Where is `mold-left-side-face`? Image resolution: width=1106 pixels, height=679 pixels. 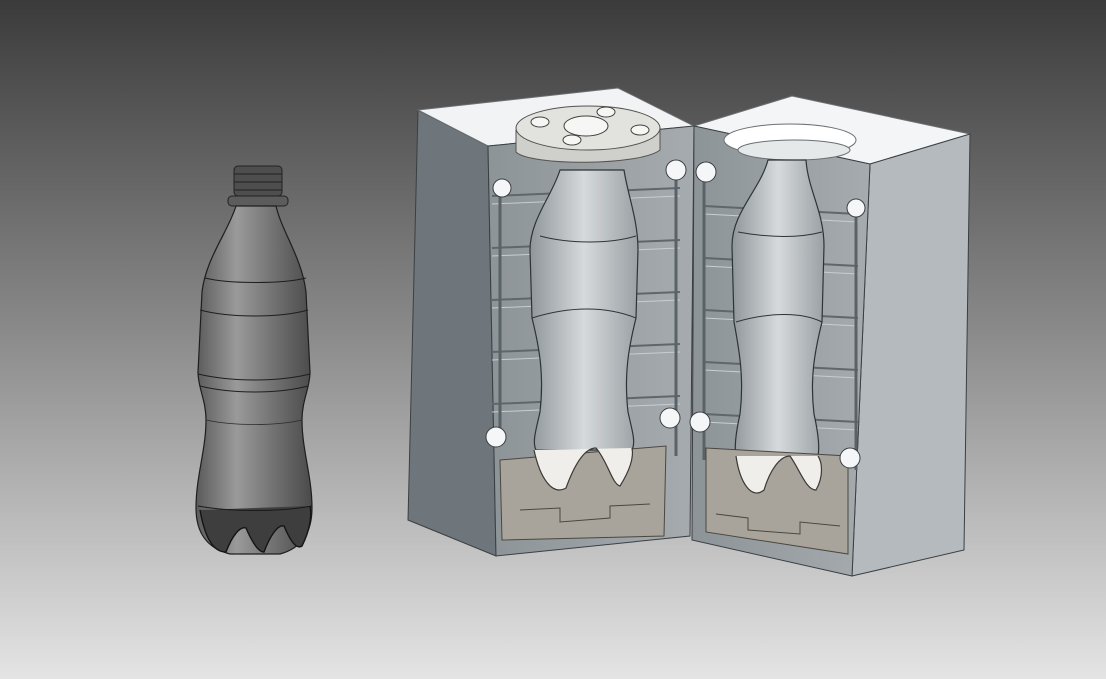 mold-left-side-face is located at coordinates (452, 333).